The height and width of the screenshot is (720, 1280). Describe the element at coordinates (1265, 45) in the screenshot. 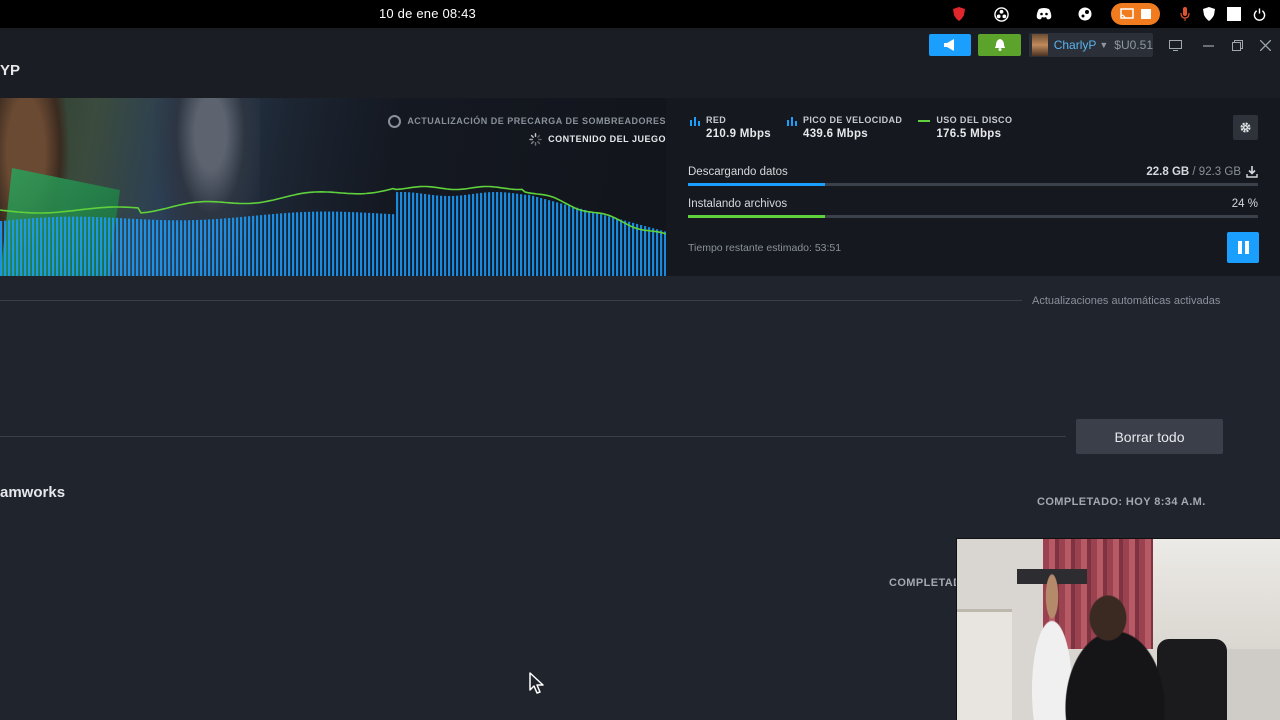

I see `close-icon` at that location.